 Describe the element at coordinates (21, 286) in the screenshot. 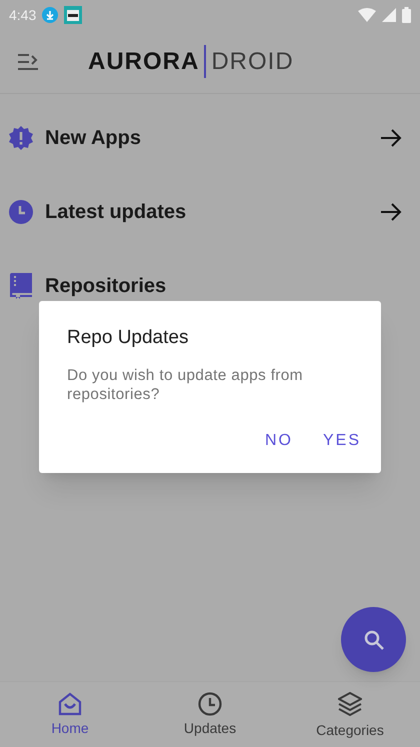

I see `book-icon` at that location.